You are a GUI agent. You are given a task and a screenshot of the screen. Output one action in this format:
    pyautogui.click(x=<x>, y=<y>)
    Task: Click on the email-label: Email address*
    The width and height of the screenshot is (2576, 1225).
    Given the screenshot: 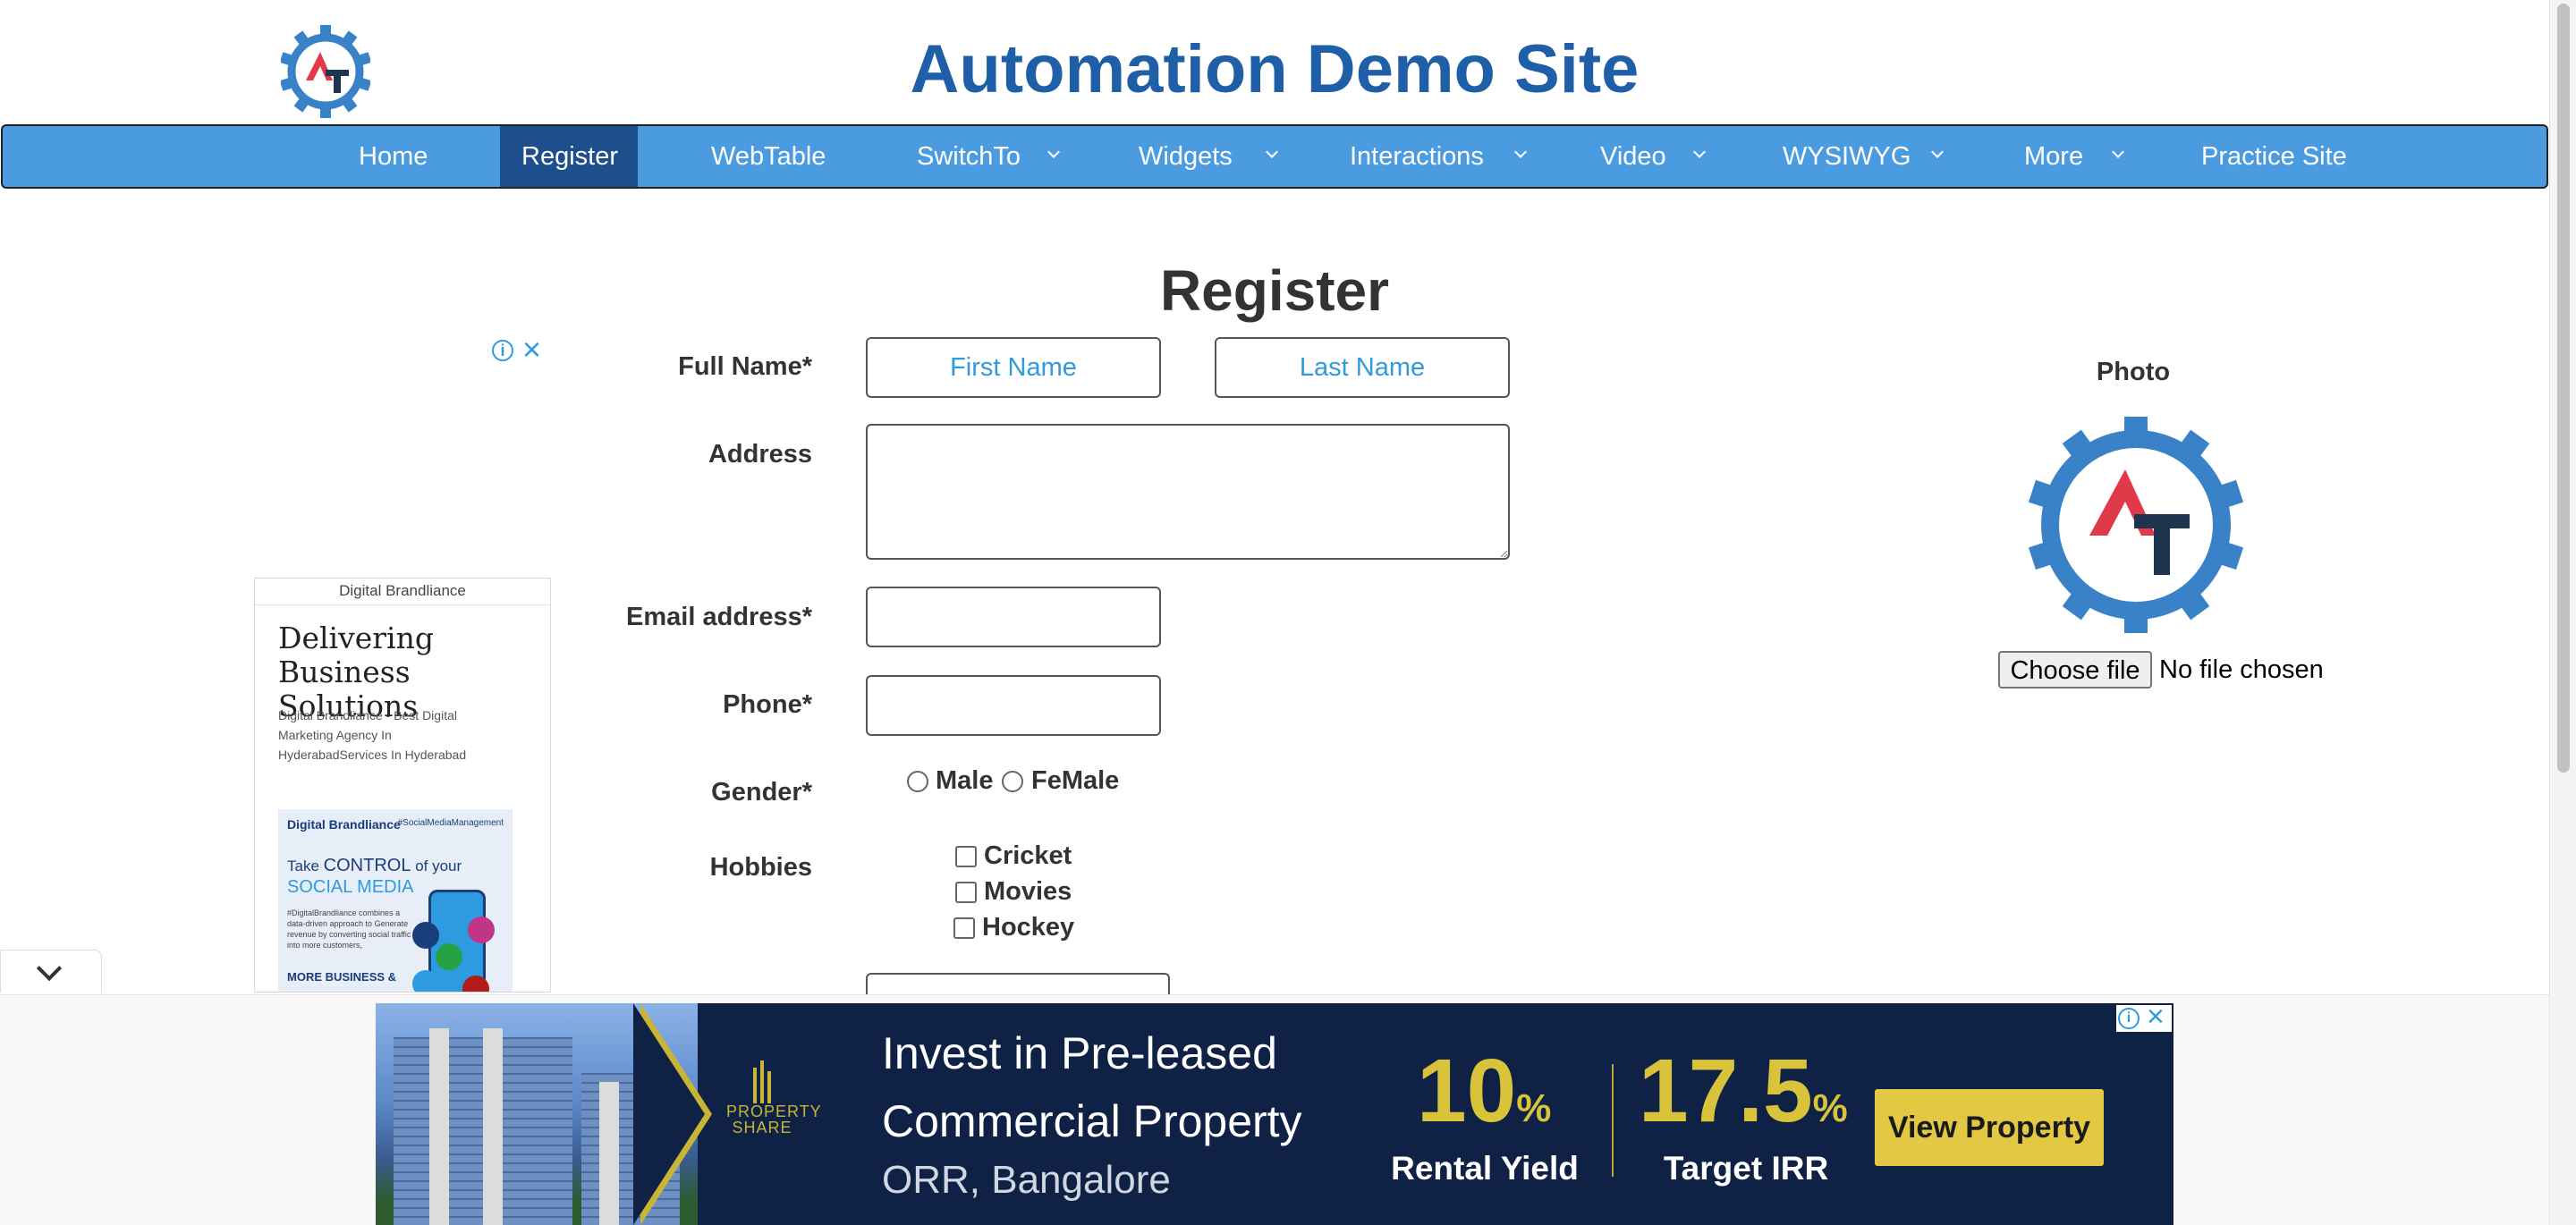 What is the action you would take?
    pyautogui.click(x=719, y=617)
    